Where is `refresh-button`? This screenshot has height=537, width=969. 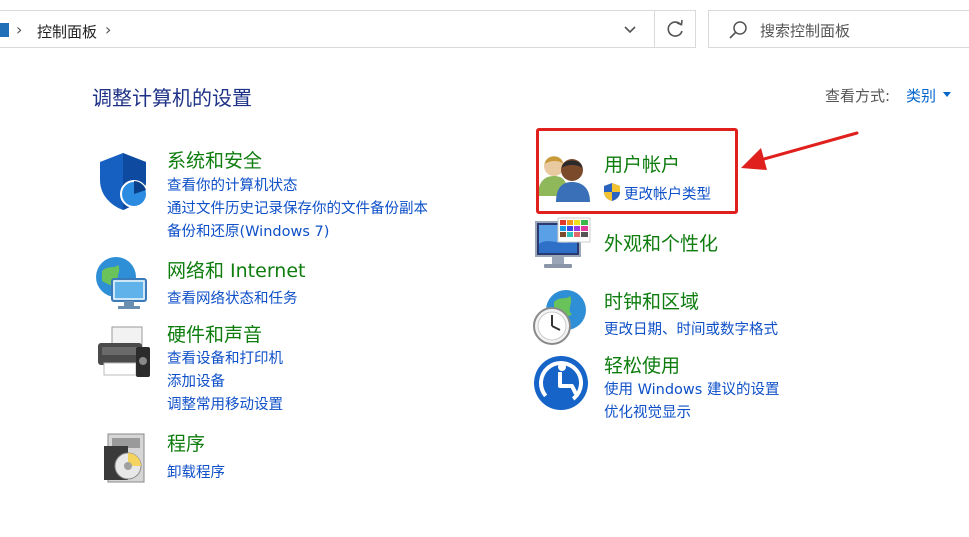
refresh-button is located at coordinates (675, 29).